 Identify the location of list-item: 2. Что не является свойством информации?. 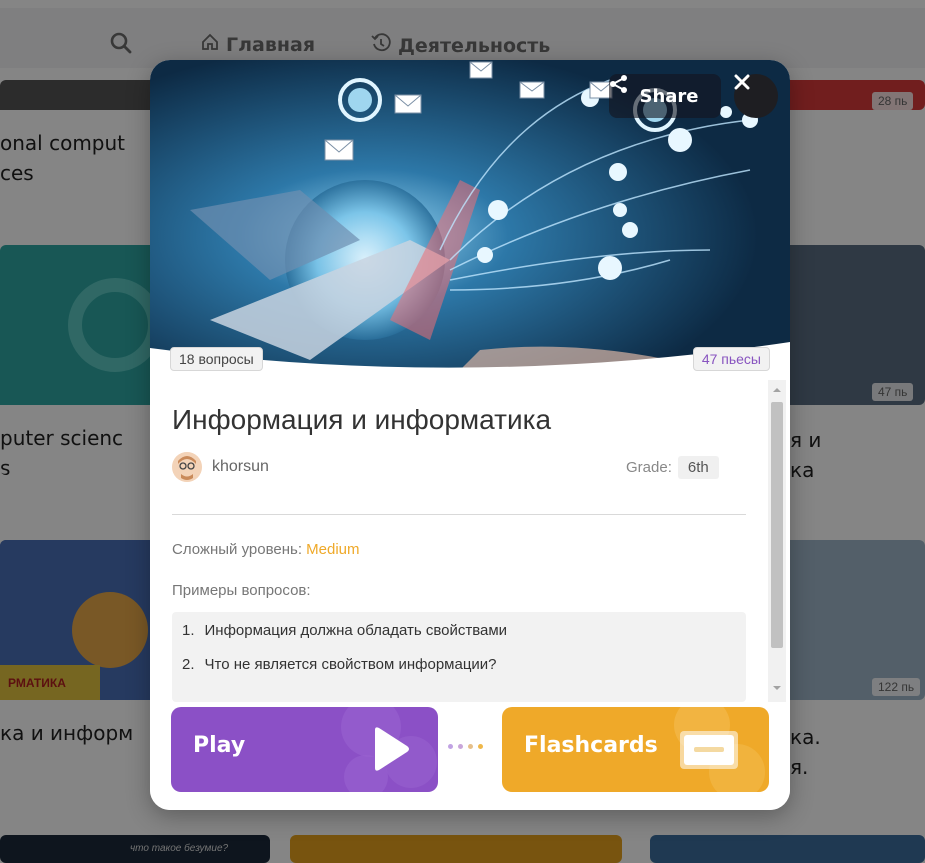
(459, 665).